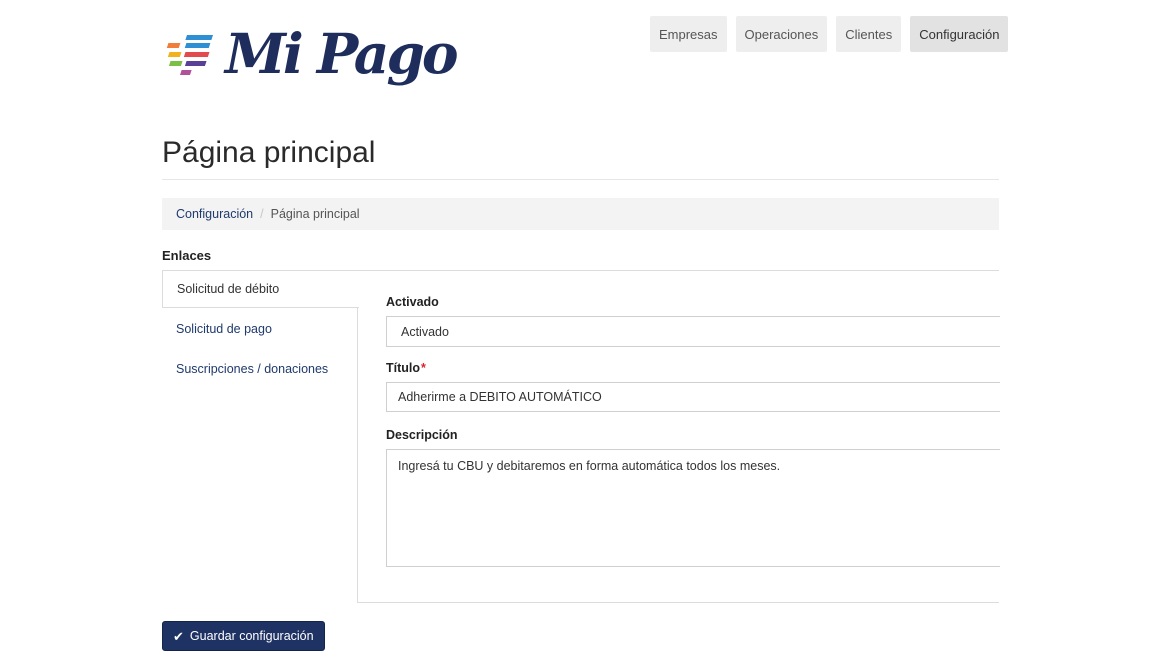 The width and height of the screenshot is (1153, 661). What do you see at coordinates (580, 214) in the screenshot?
I see `breadcrumb: Configuración / Página principal` at bounding box center [580, 214].